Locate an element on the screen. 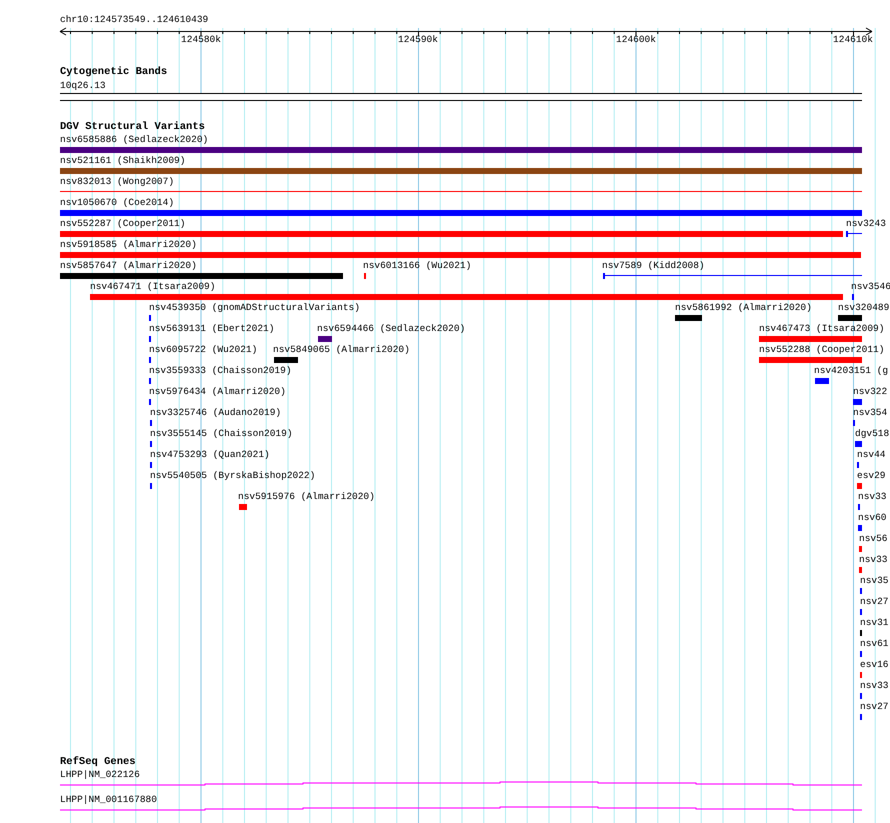 The image size is (890, 823). gene-label: LHPP|NM_001167880 is located at coordinates (108, 800).